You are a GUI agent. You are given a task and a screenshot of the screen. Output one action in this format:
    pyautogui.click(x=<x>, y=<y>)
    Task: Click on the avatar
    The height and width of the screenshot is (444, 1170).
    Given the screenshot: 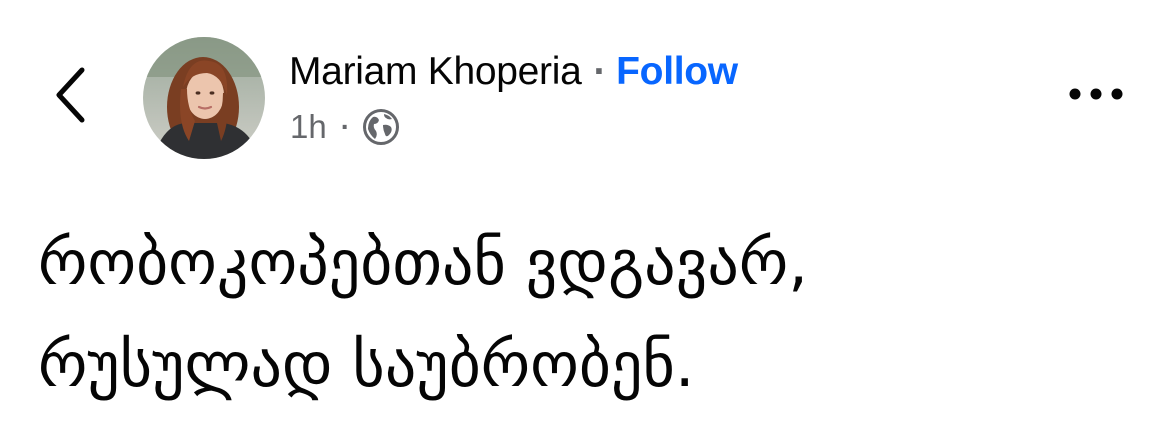 What is the action you would take?
    pyautogui.click(x=204, y=98)
    